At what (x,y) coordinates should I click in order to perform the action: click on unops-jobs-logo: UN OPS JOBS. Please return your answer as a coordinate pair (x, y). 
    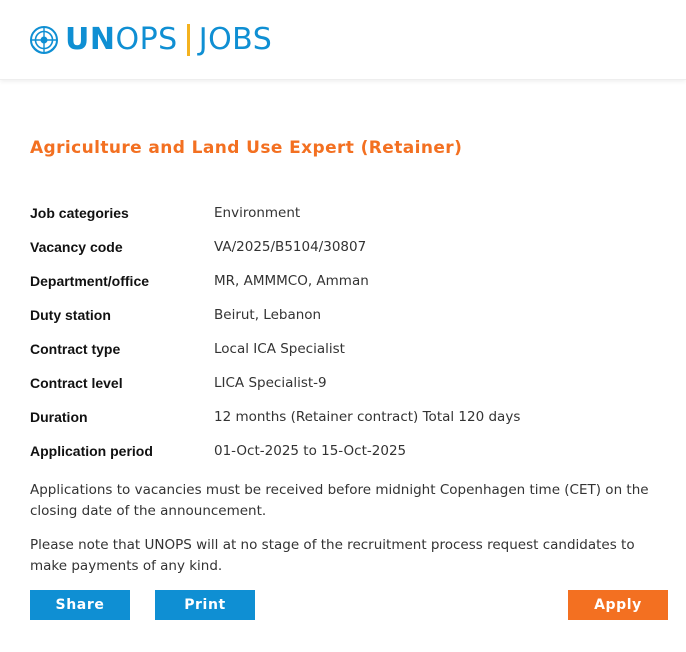
    Looking at the image, I should click on (150, 40).